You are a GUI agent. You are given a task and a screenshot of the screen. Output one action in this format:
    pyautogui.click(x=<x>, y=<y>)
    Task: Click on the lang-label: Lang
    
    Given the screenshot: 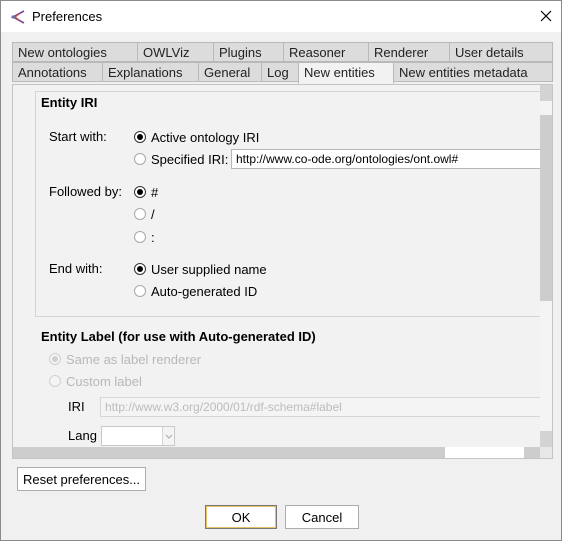 What is the action you would take?
    pyautogui.click(x=82, y=435)
    